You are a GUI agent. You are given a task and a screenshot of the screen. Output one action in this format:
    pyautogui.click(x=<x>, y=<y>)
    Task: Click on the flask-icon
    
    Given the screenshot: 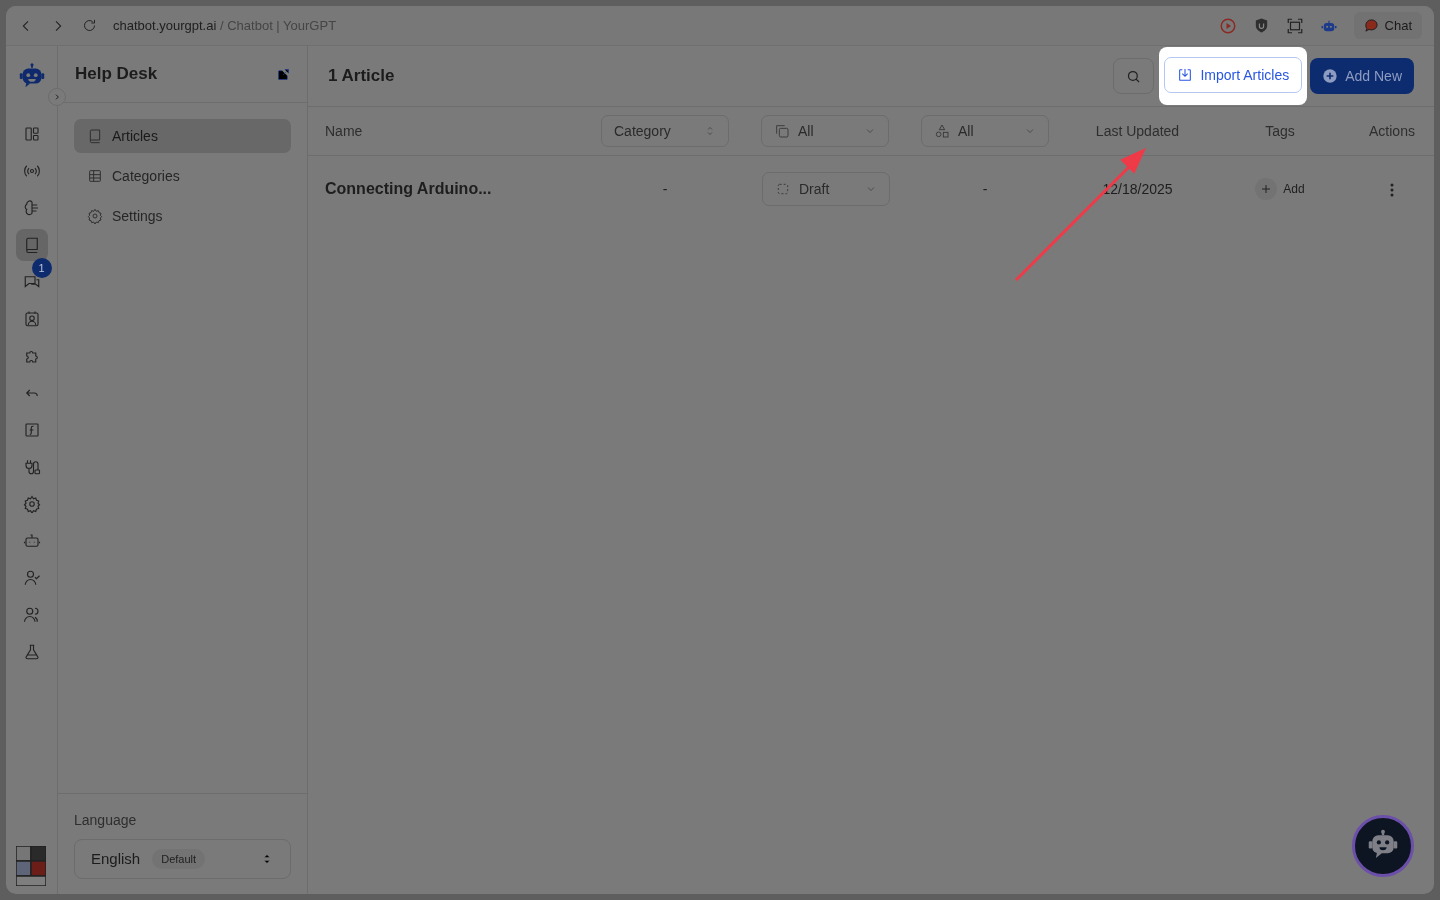 What is the action you would take?
    pyautogui.click(x=31, y=652)
    